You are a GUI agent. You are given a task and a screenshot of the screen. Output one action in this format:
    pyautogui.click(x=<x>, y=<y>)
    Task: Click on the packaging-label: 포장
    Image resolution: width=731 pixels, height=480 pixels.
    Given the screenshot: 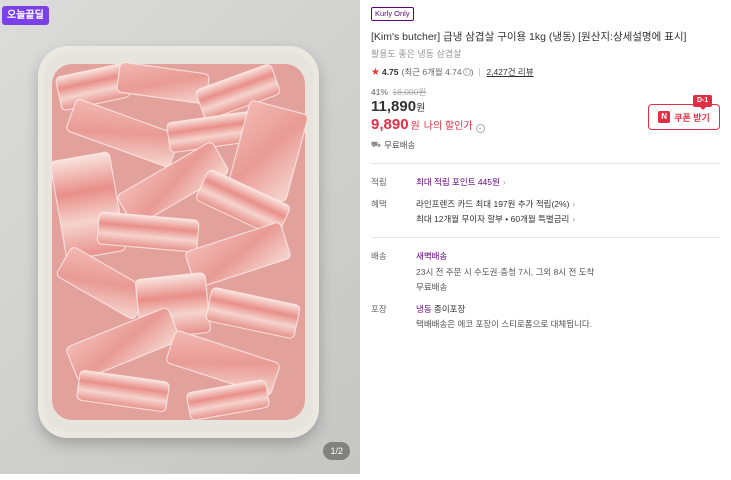 What is the action you would take?
    pyautogui.click(x=379, y=309)
    